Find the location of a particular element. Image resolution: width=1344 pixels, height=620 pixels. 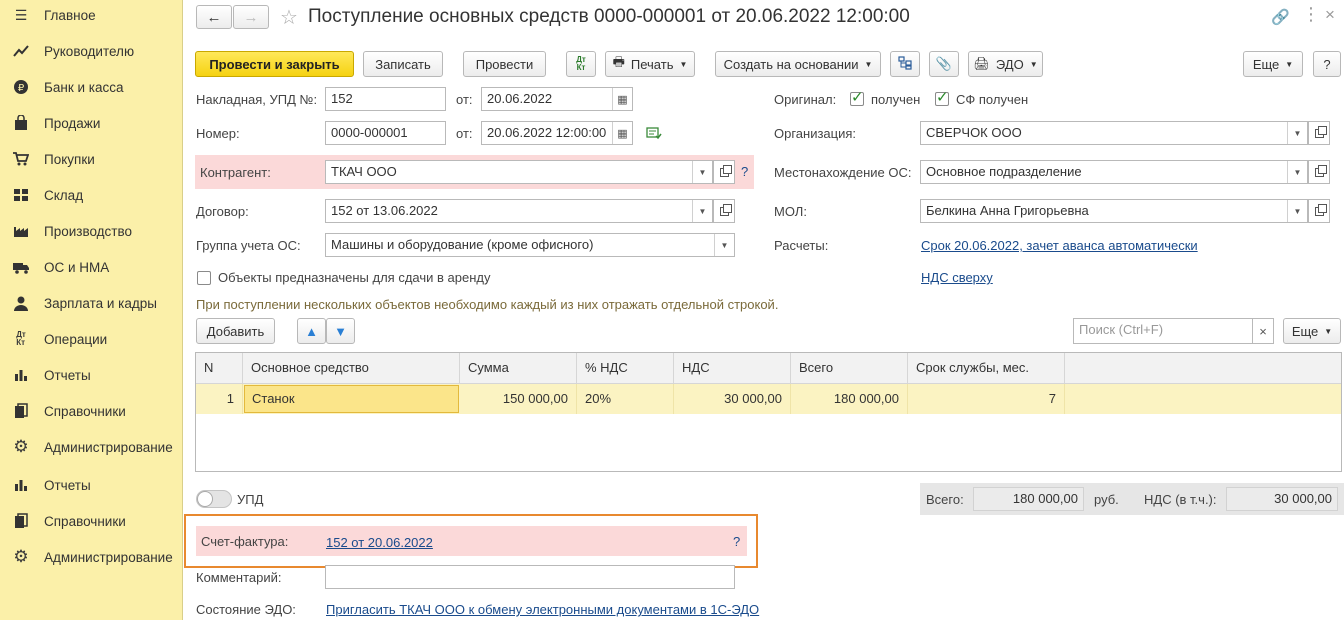

counterparty-input: ТКАЧ ООО ▼ is located at coordinates (519, 172).